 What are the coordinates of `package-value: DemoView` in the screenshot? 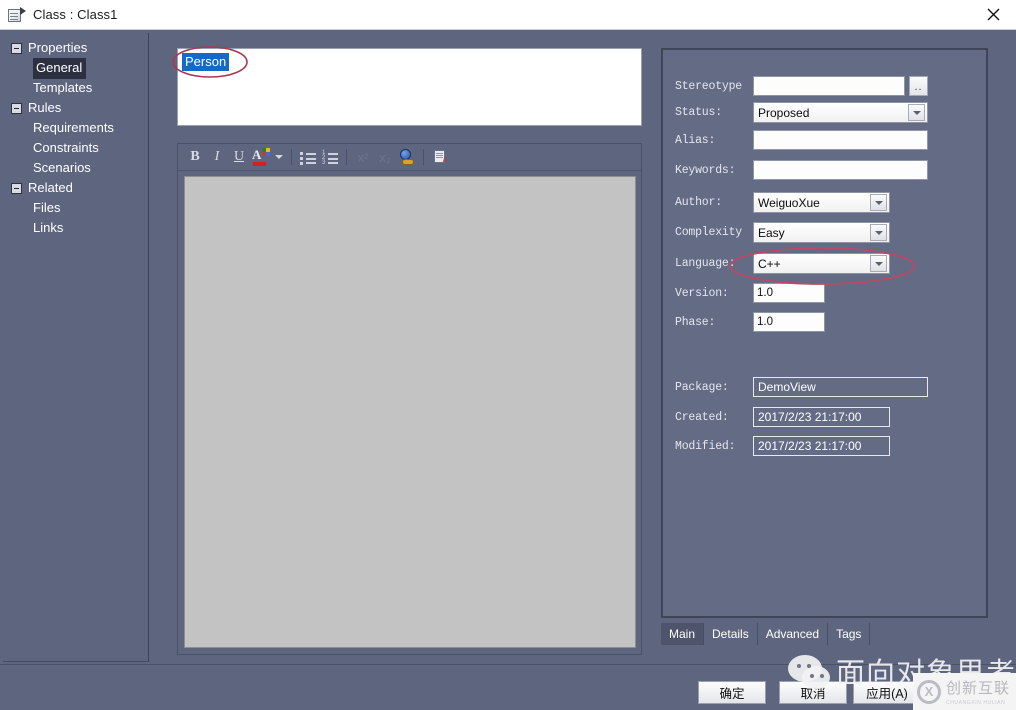 It's located at (840, 387).